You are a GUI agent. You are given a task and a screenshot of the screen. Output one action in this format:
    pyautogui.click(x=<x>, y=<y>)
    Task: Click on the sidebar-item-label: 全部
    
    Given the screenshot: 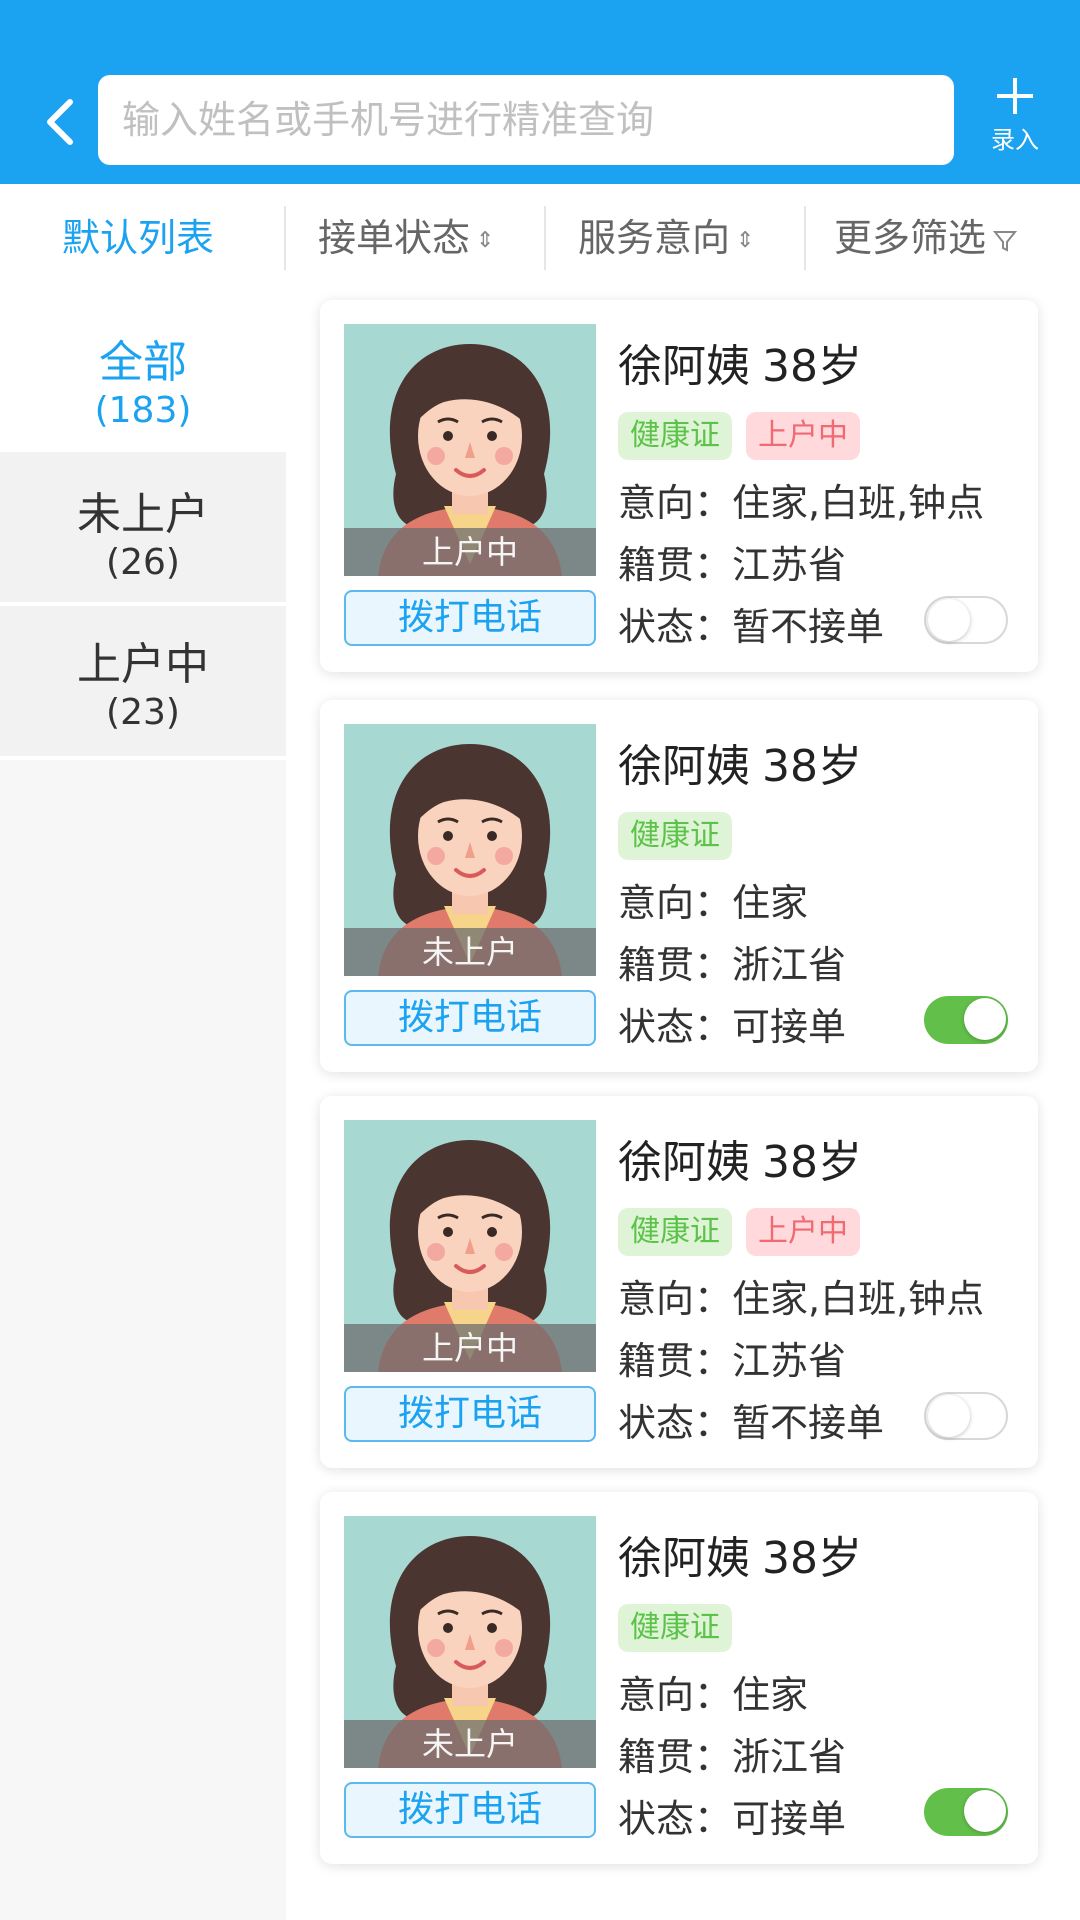 What is the action you would take?
    pyautogui.click(x=143, y=362)
    